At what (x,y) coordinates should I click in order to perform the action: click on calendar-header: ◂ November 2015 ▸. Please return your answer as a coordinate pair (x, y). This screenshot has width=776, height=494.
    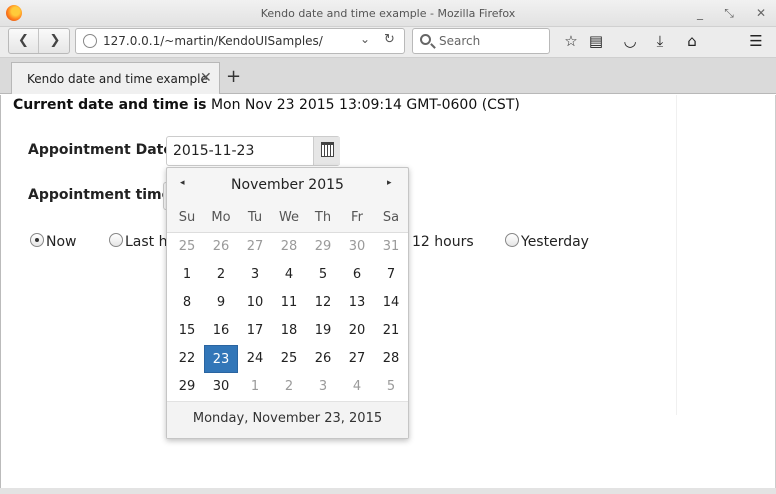
    Looking at the image, I should click on (287, 185).